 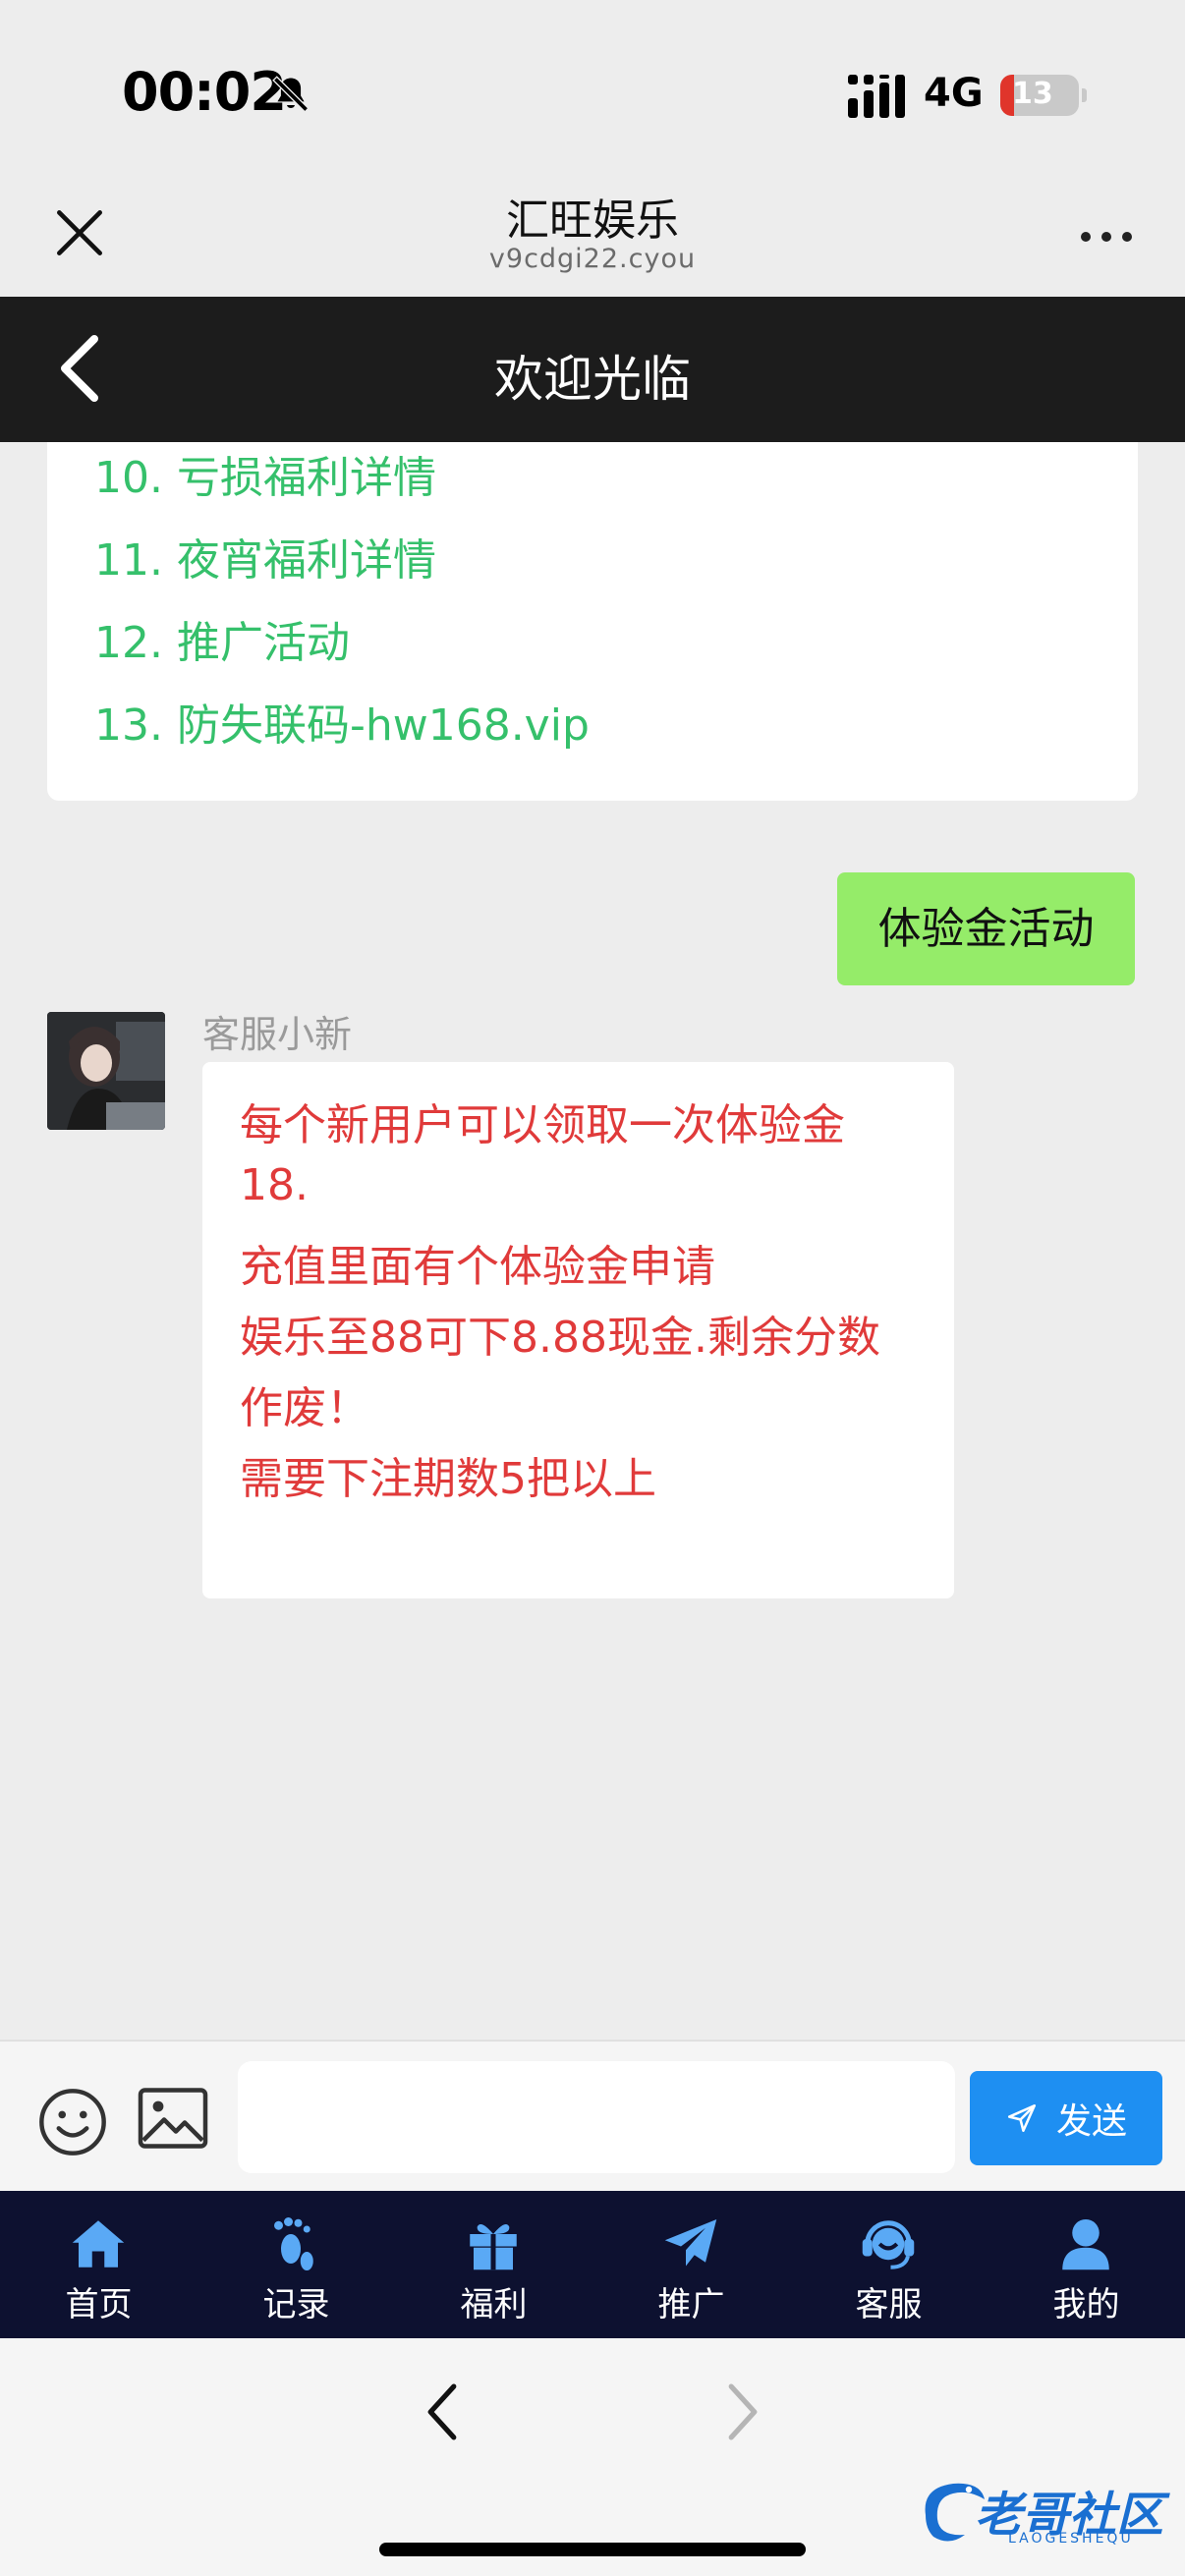 What do you see at coordinates (877, 96) in the screenshot?
I see `cellular-signal-icon` at bounding box center [877, 96].